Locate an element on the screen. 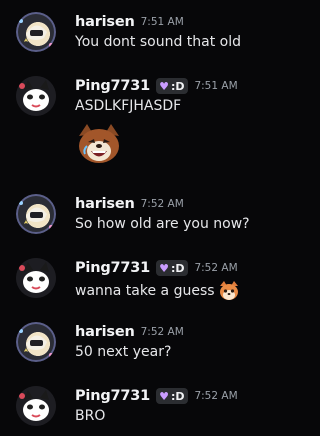  message-text: ASDLKFJHASDF is located at coordinates (128, 106).